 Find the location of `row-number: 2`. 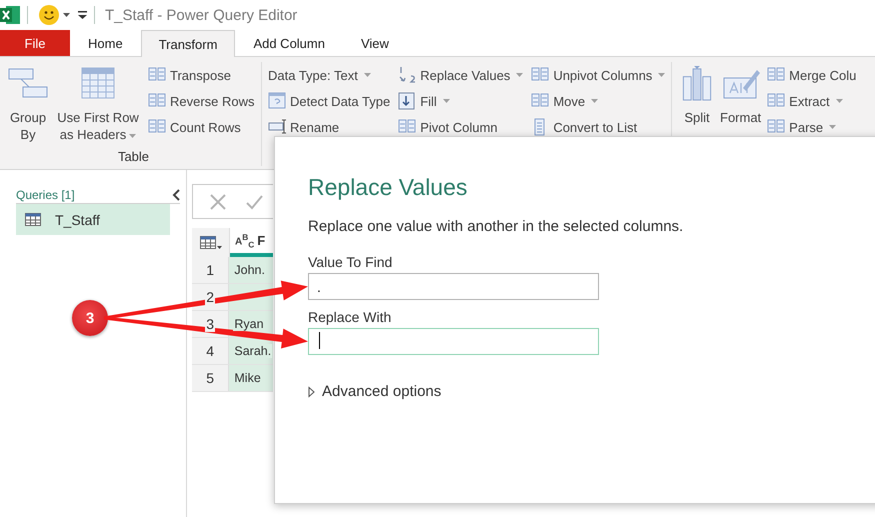

row-number: 2 is located at coordinates (210, 297).